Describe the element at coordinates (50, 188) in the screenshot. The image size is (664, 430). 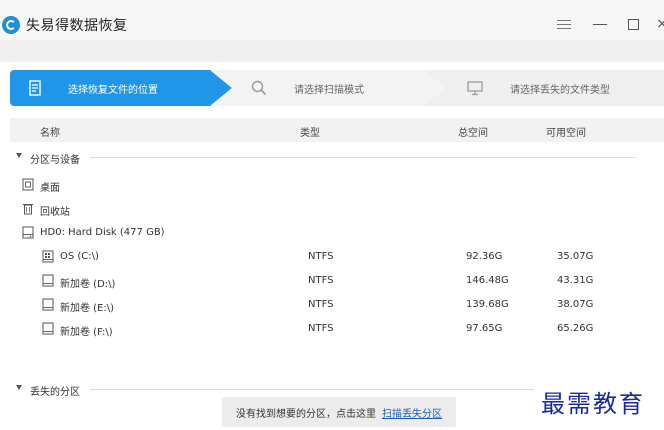
I see `location-label: 桌面` at that location.